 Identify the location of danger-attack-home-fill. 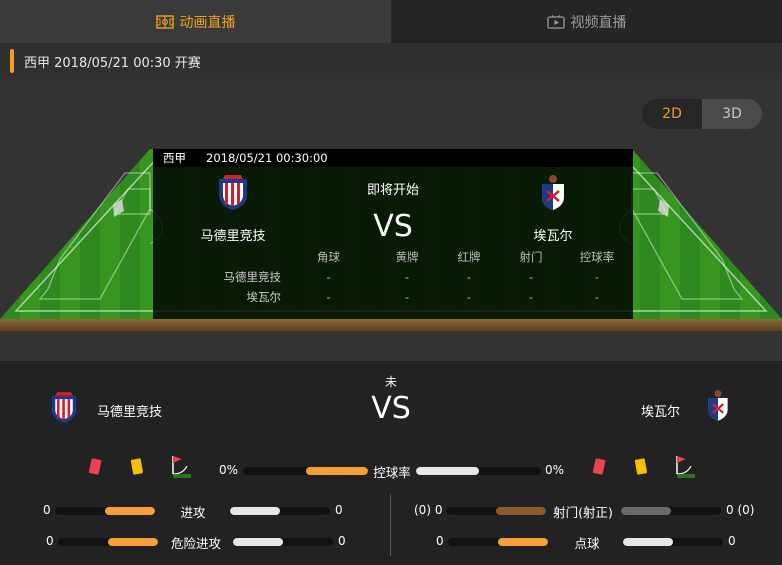
(133, 542).